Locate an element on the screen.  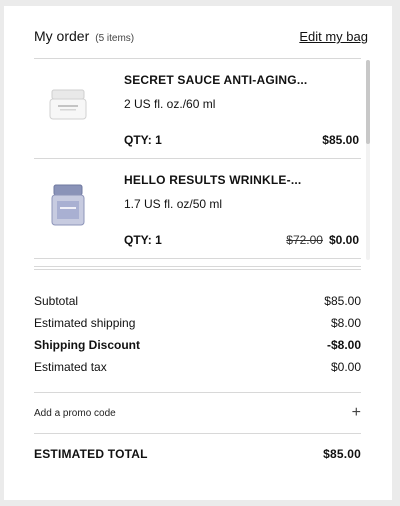
order-header: My order (5 items) Edit my bag is located at coordinates (201, 37).